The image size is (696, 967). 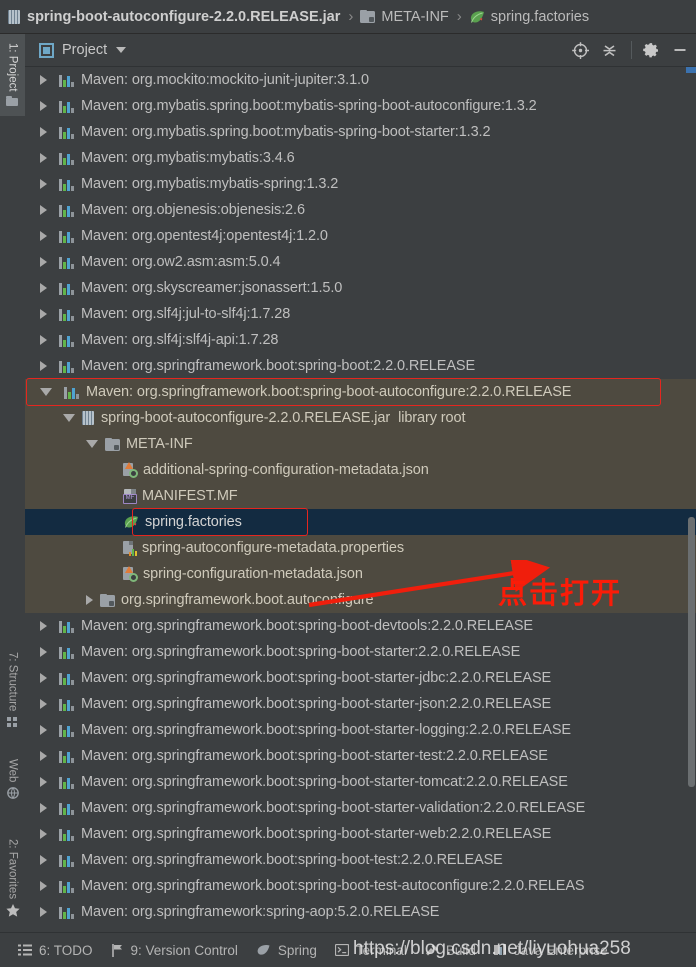 I want to click on project-view-selector-label: Project, so click(x=84, y=50).